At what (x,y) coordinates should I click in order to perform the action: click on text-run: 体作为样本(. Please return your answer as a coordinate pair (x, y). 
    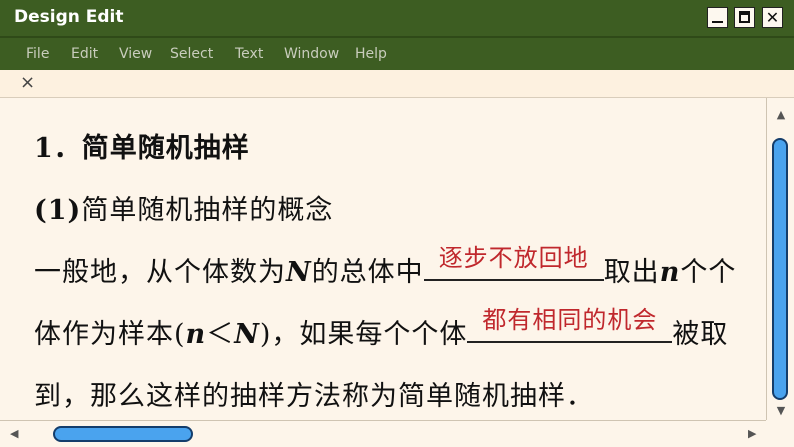
    Looking at the image, I should click on (110, 334).